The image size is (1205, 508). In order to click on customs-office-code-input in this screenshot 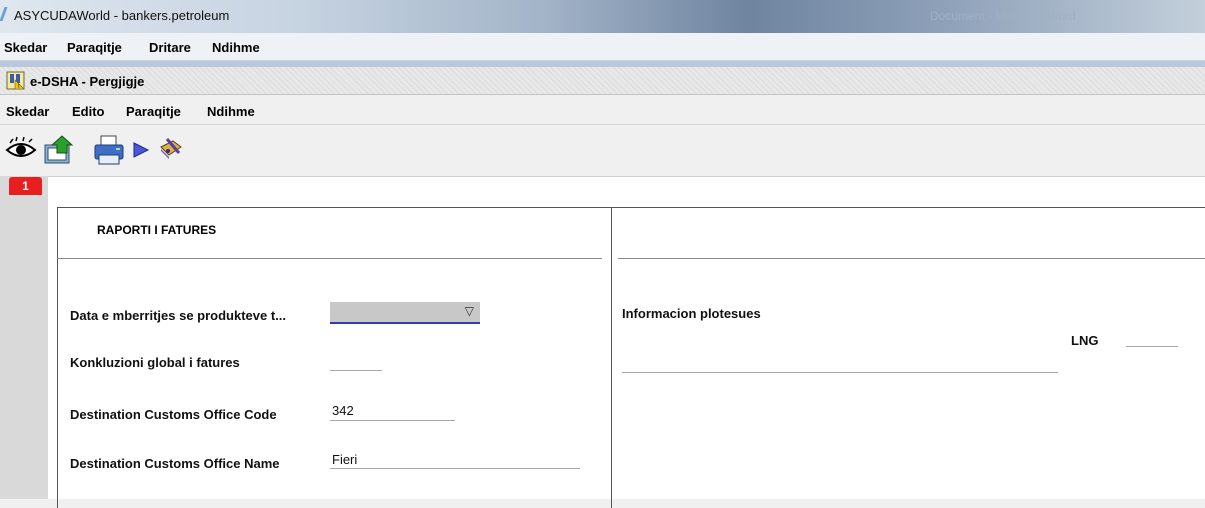, I will do `click(392, 420)`.